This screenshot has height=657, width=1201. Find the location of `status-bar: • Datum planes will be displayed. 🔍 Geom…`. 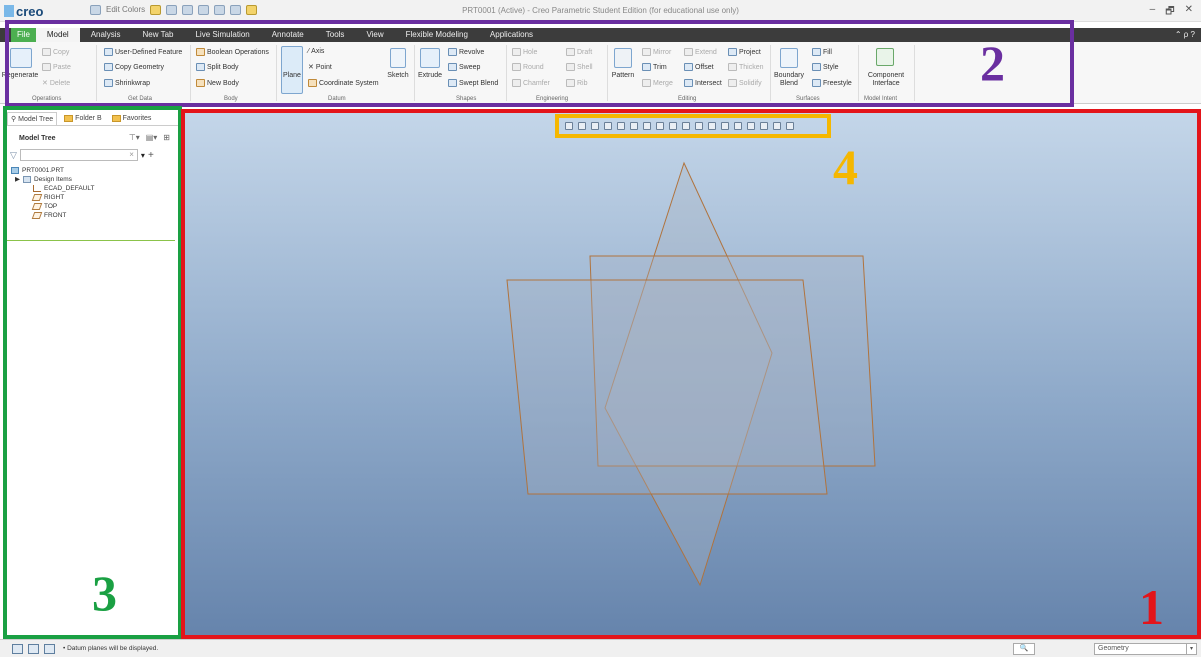

status-bar: • Datum planes will be displayed. 🔍 Geom… is located at coordinates (600, 648).